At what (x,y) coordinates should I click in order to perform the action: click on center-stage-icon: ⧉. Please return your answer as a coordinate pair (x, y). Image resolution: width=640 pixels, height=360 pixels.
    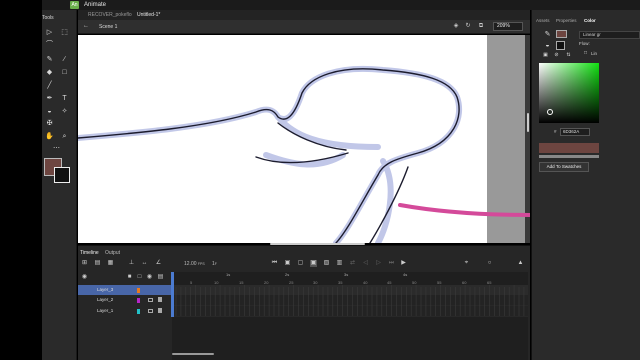
    Looking at the image, I should click on (481, 26).